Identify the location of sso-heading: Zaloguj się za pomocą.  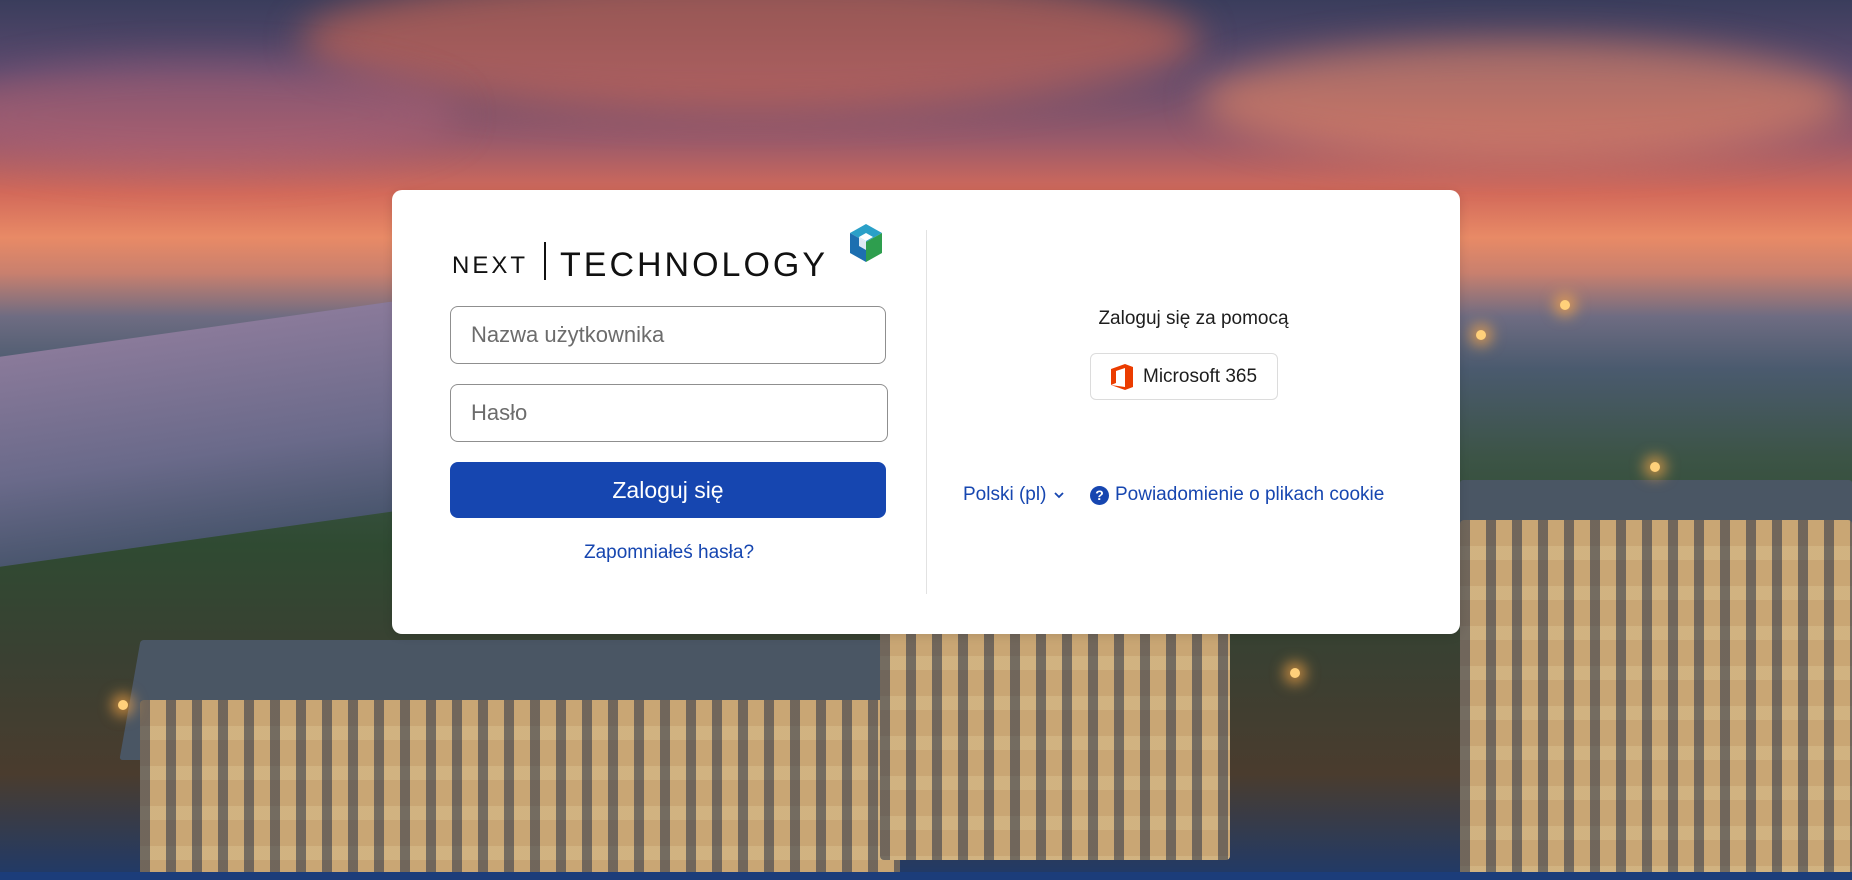
(1193, 318).